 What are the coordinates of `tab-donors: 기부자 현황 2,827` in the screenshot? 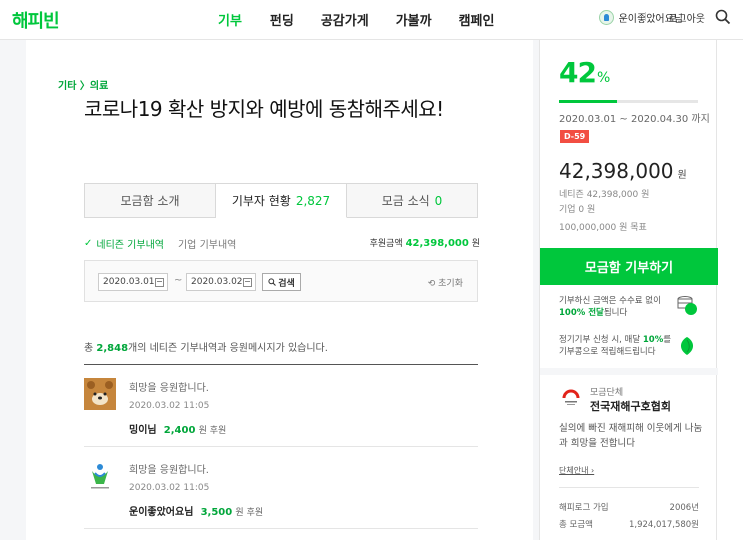 It's located at (281, 200).